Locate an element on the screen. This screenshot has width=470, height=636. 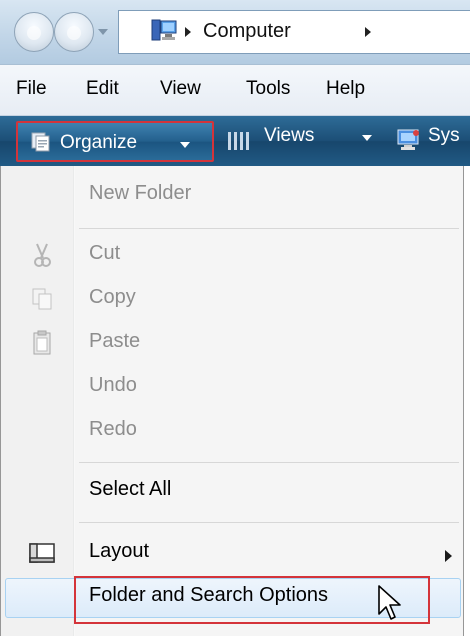
mouse-pointer-icon is located at coordinates (389, 602).